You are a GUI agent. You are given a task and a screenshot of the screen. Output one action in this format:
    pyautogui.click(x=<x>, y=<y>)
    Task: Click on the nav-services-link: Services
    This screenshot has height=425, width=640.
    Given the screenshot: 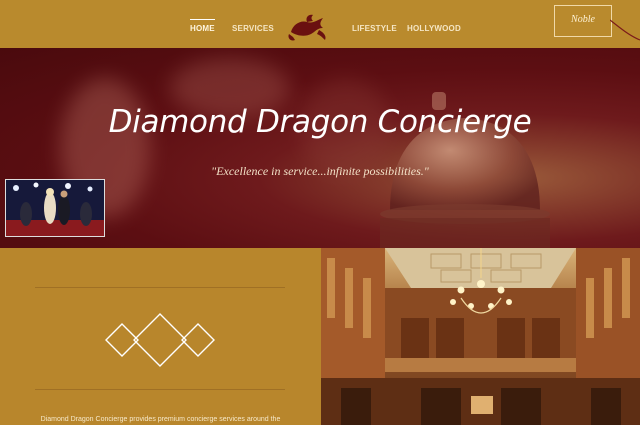 What is the action you would take?
    pyautogui.click(x=253, y=28)
    